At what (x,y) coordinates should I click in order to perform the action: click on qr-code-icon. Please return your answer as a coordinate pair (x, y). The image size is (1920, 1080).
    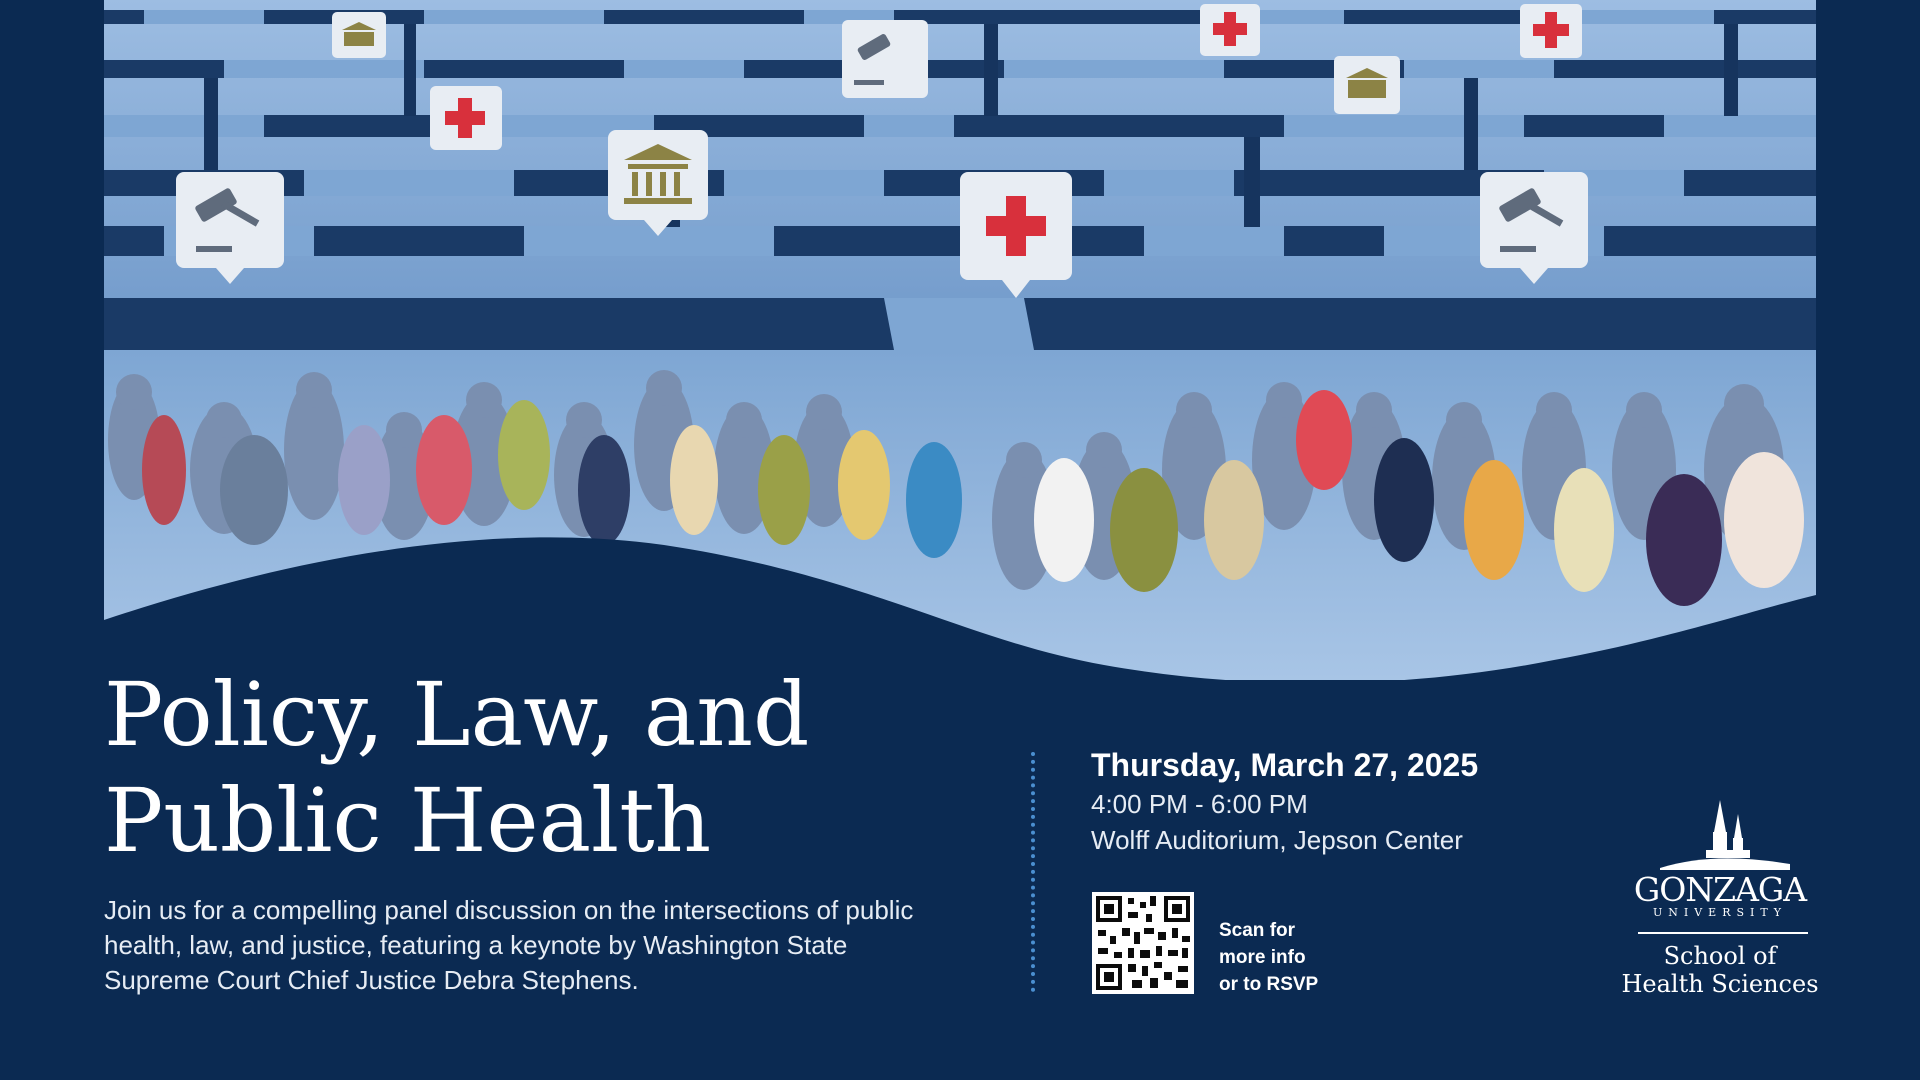
    Looking at the image, I should click on (1143, 943).